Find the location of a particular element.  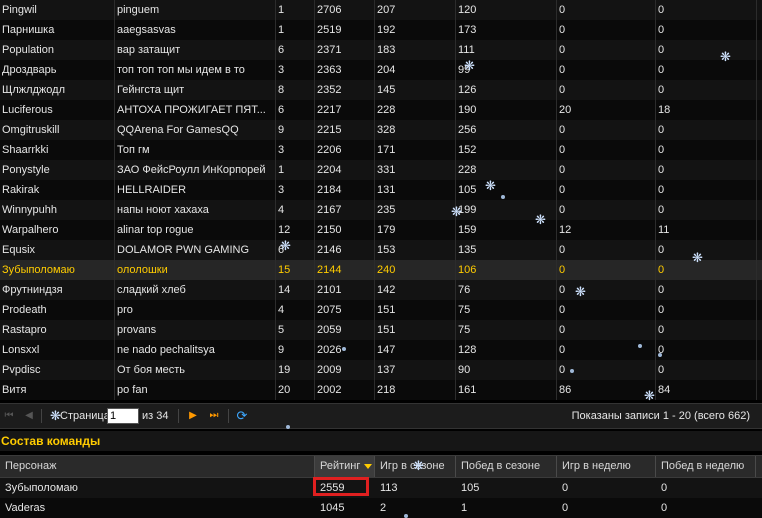

cell-week-games: 20 is located at coordinates (565, 110).